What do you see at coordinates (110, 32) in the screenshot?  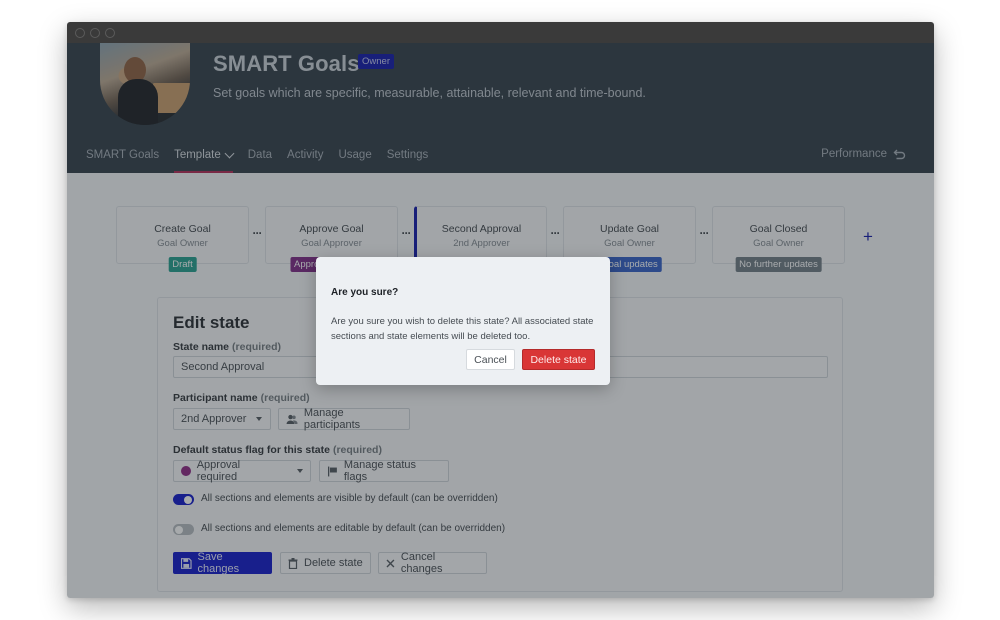 I see `maximize-window-icon` at bounding box center [110, 32].